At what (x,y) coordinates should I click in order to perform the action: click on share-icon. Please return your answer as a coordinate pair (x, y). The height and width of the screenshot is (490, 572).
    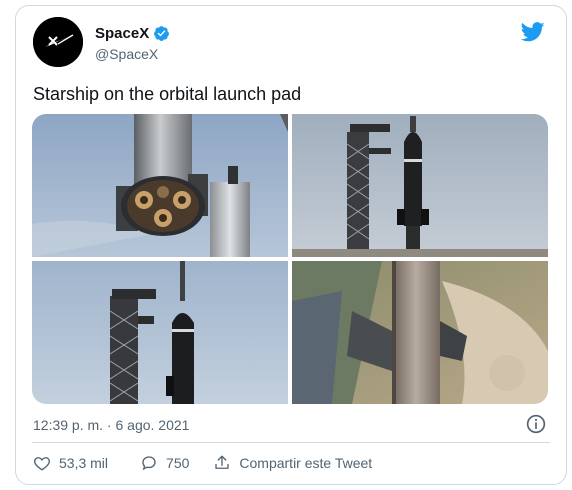
    Looking at the image, I should click on (222, 462).